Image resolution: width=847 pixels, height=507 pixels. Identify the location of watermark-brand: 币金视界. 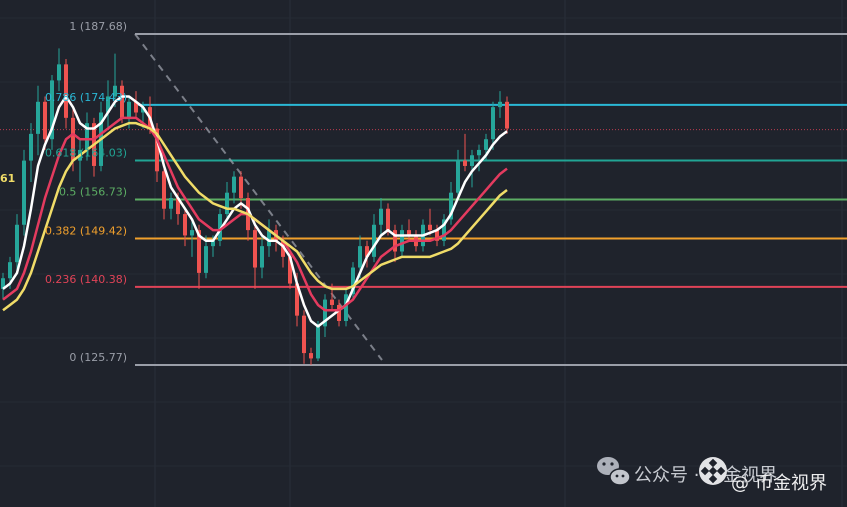
(791, 483).